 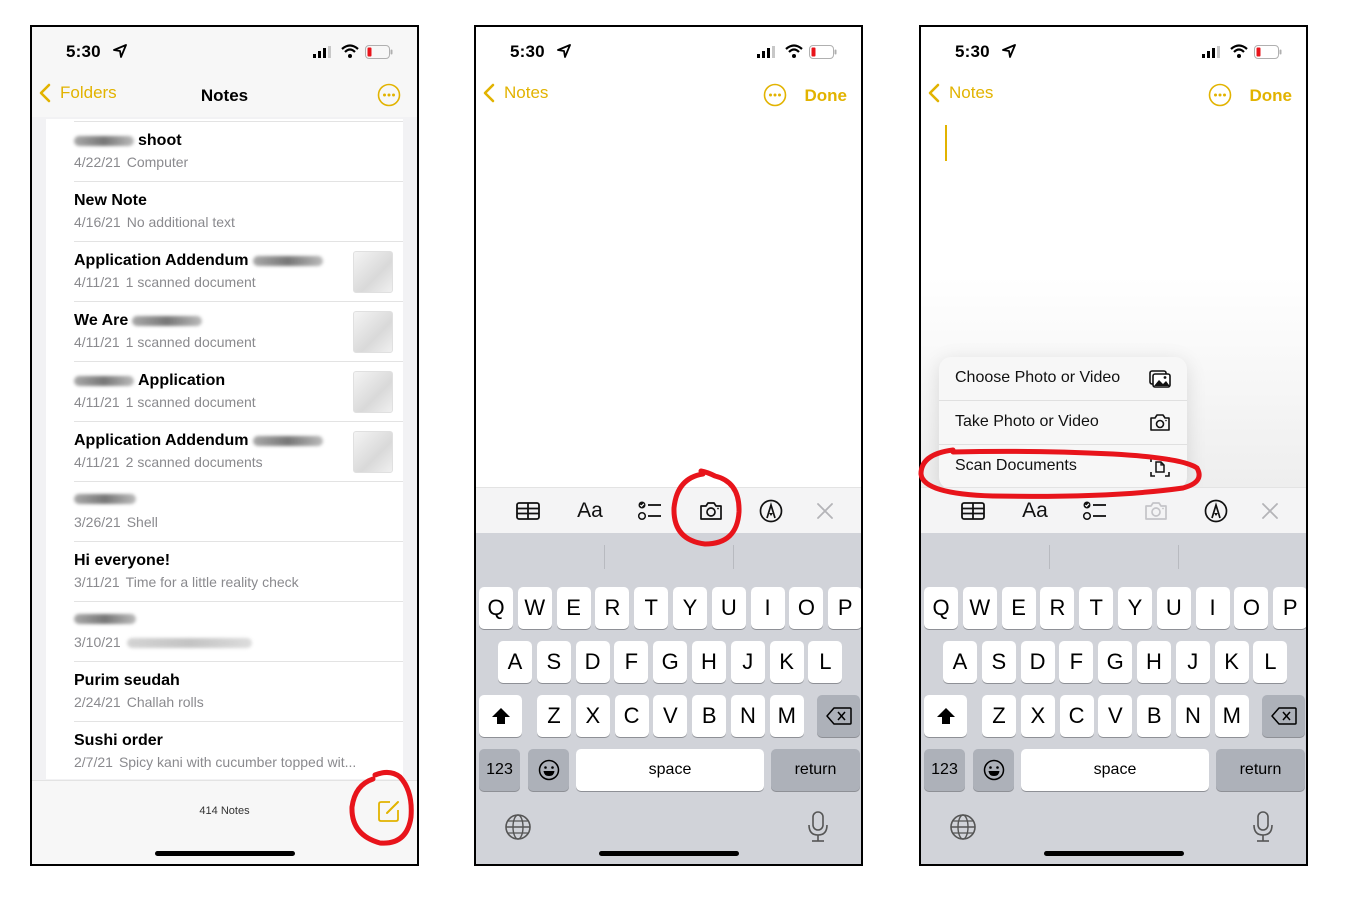 I want to click on menu-item-choose-photo: Choose Photo or Video, so click(x=1063, y=379).